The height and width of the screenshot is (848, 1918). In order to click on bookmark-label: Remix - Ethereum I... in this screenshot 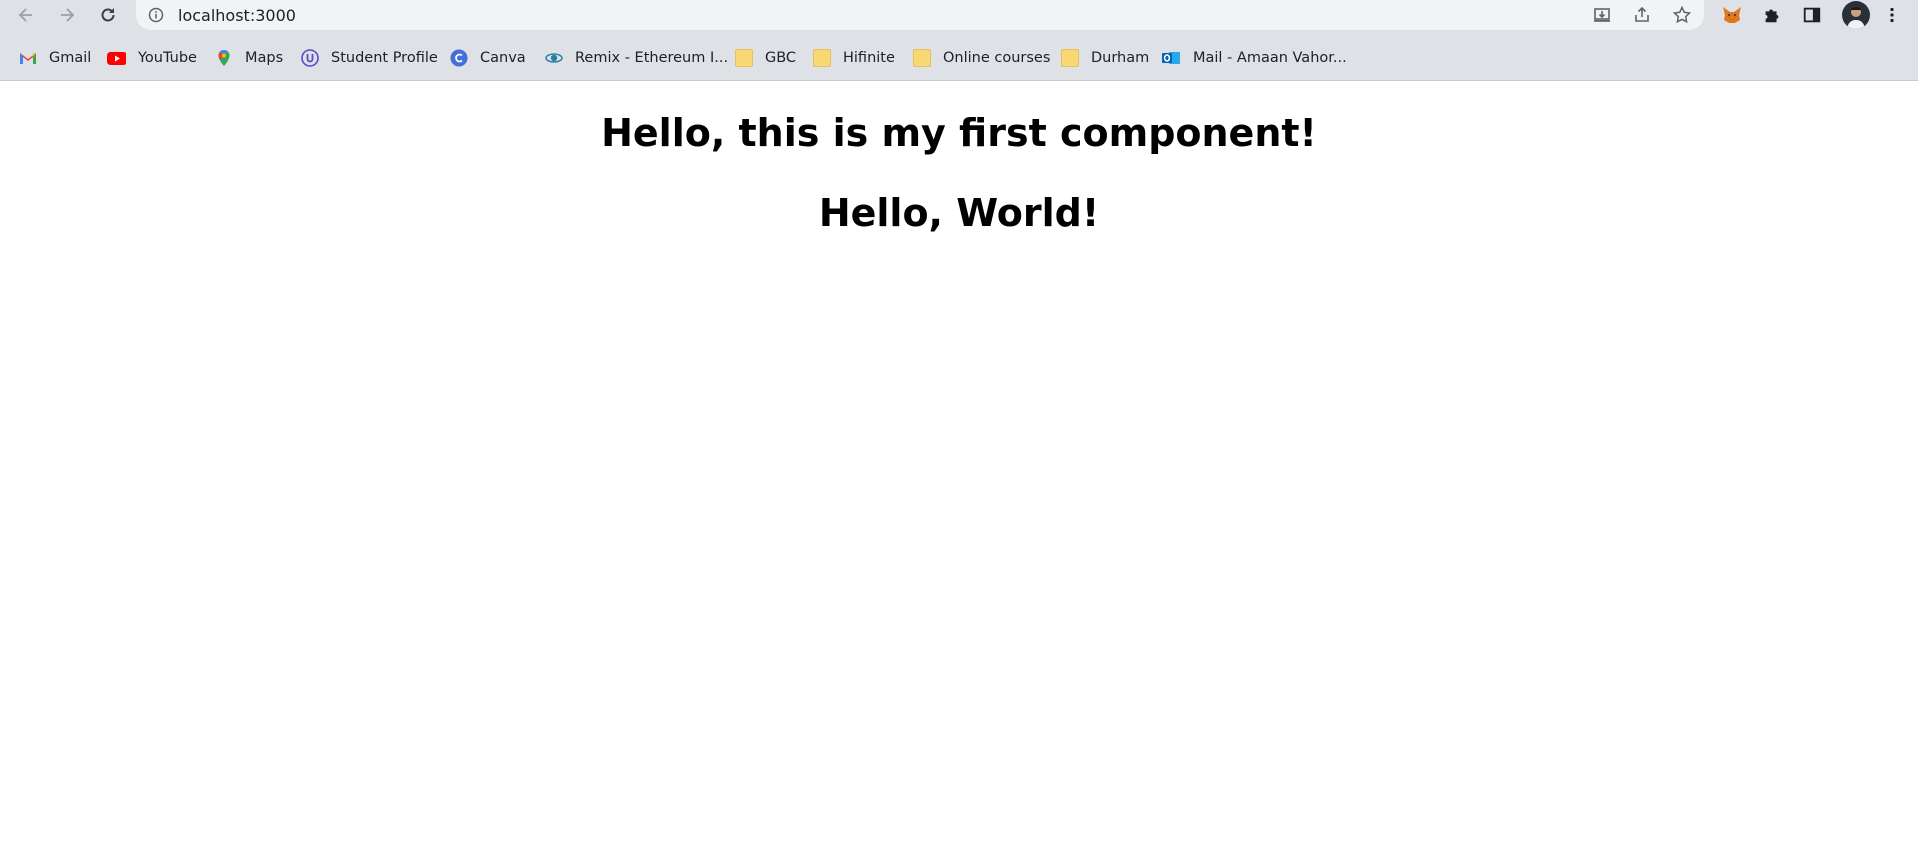, I will do `click(652, 58)`.